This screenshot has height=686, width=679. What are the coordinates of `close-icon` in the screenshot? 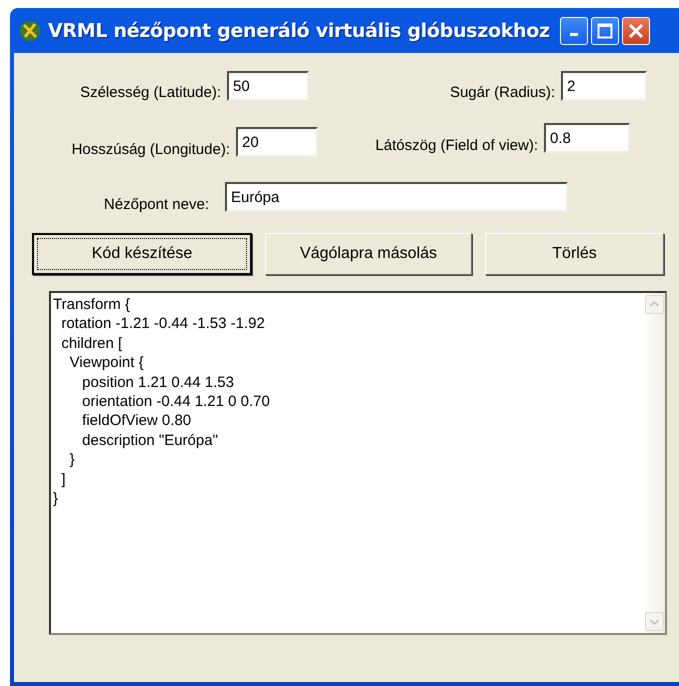 It's located at (636, 30).